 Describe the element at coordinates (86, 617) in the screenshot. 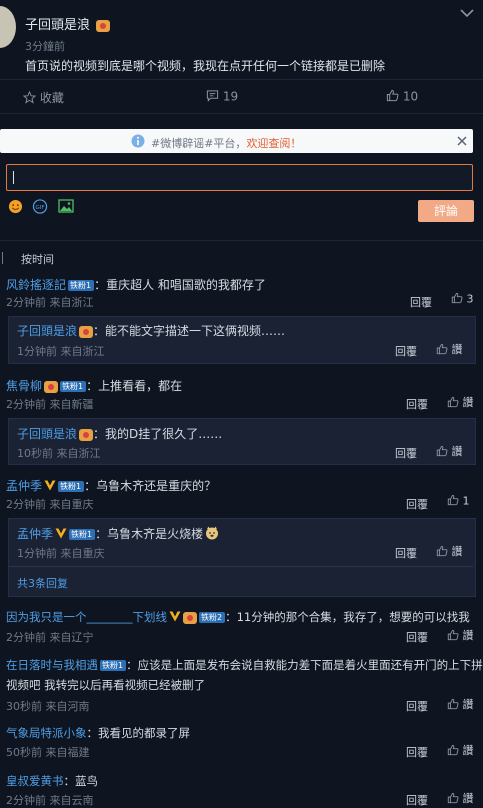

I see `comment-user: 因为我只是一个________下划线` at that location.